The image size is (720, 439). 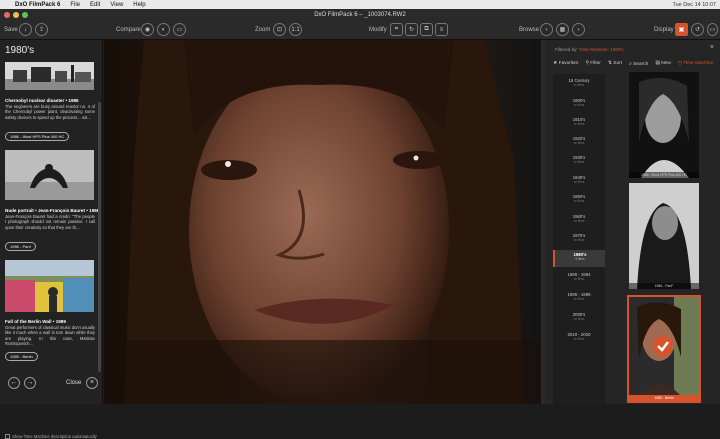 What do you see at coordinates (579, 121) in the screenshot?
I see `decade-item: 1910's xx films` at bounding box center [579, 121].